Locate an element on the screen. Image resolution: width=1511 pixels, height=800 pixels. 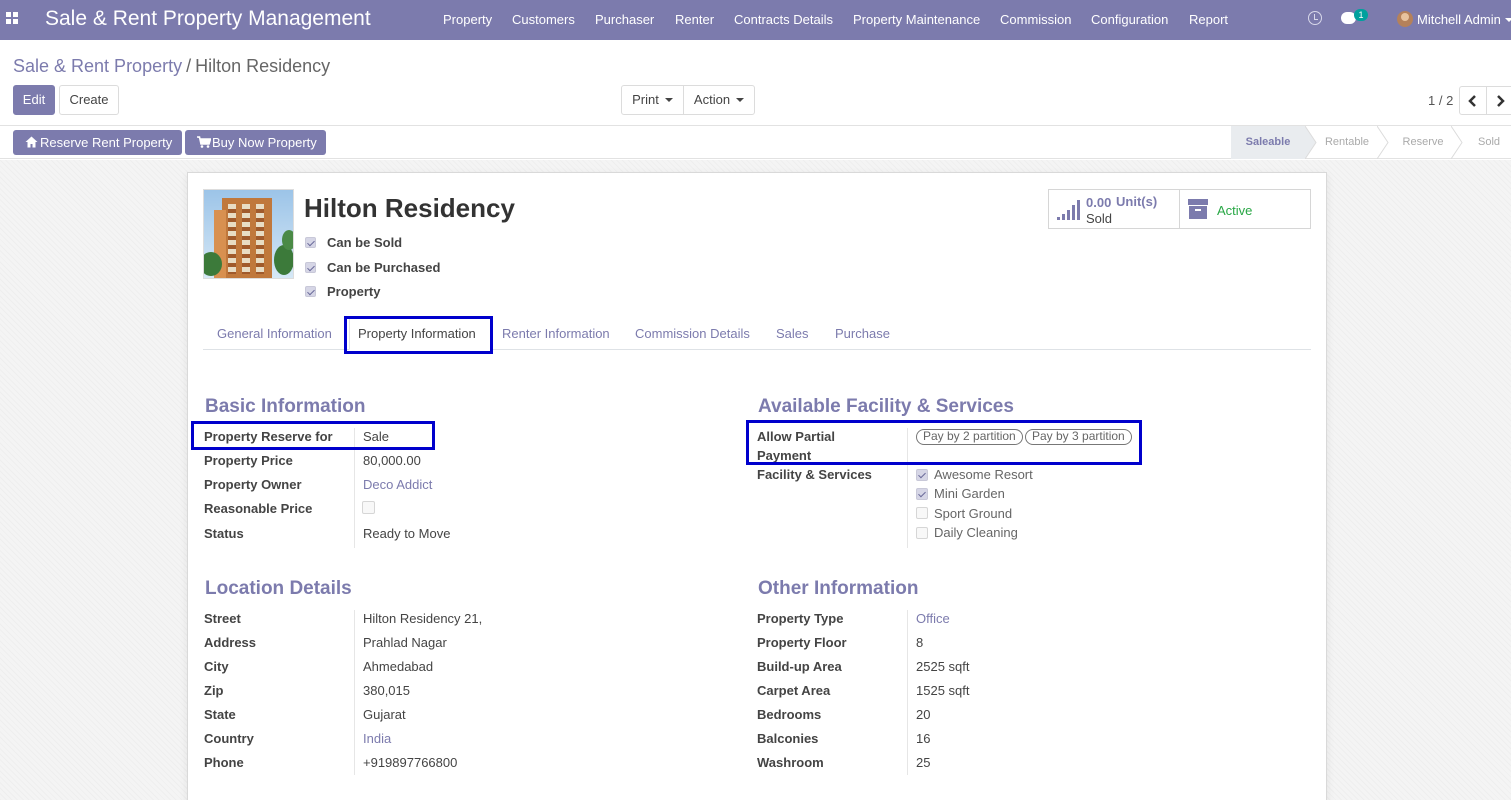
buy-now-property-label: Buy Now Property is located at coordinates (264, 142).